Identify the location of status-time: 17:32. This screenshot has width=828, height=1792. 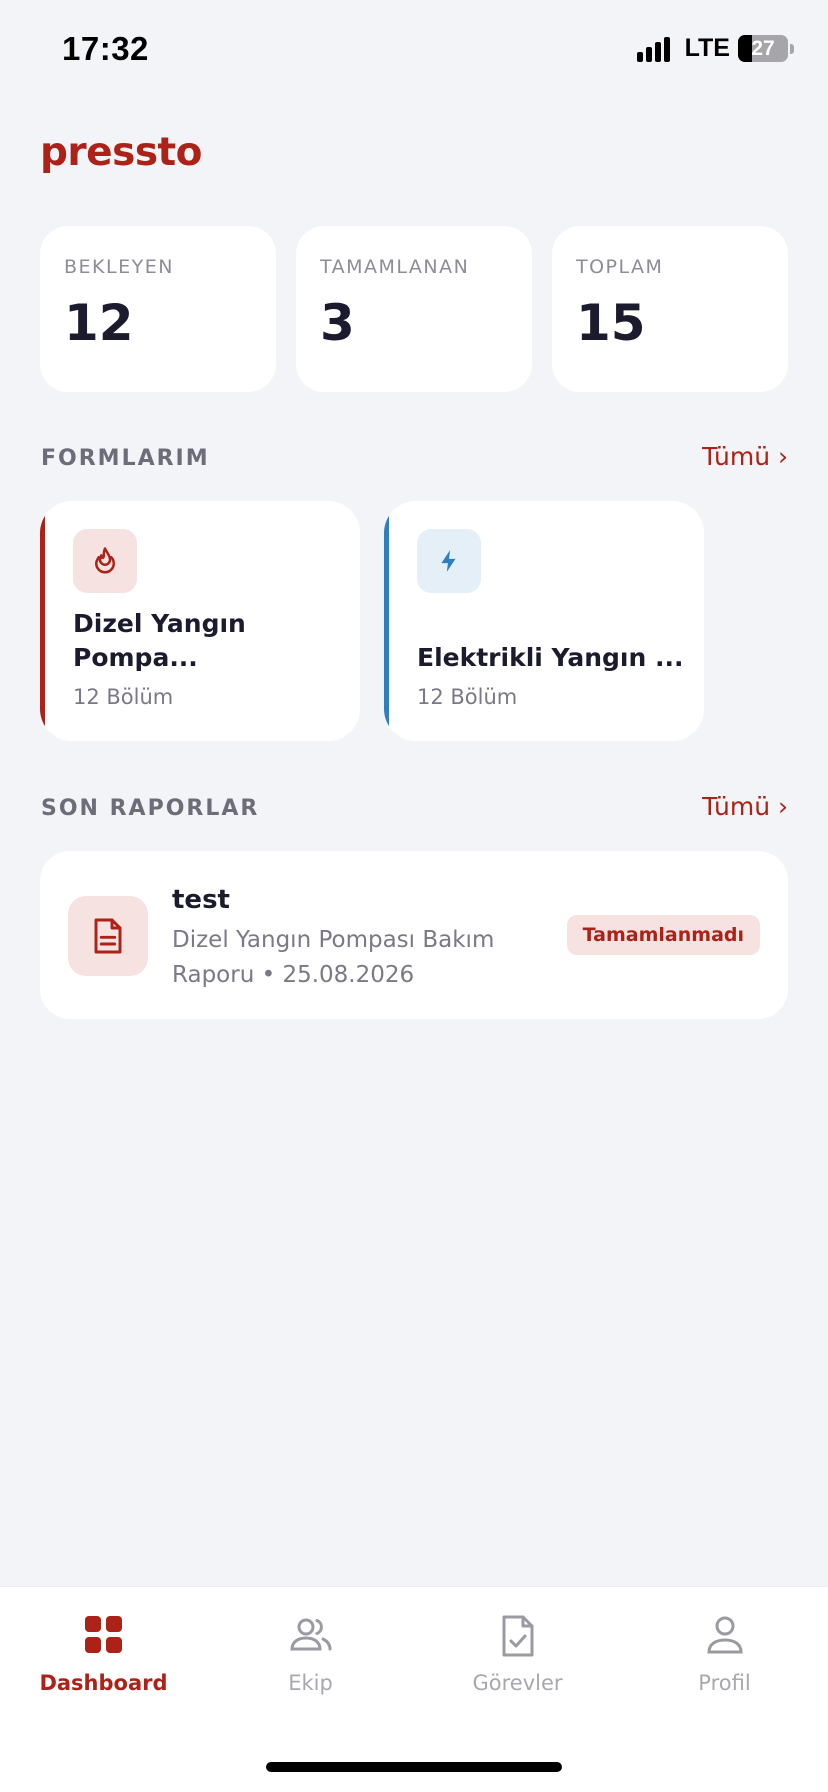
(105, 48).